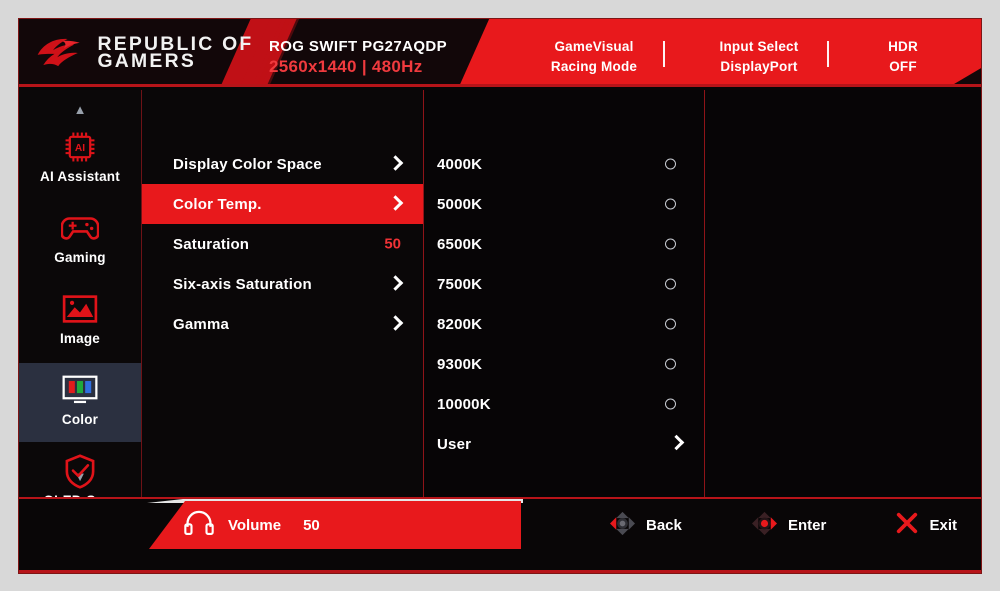  I want to click on option-8200k: 8200K, so click(564, 324).